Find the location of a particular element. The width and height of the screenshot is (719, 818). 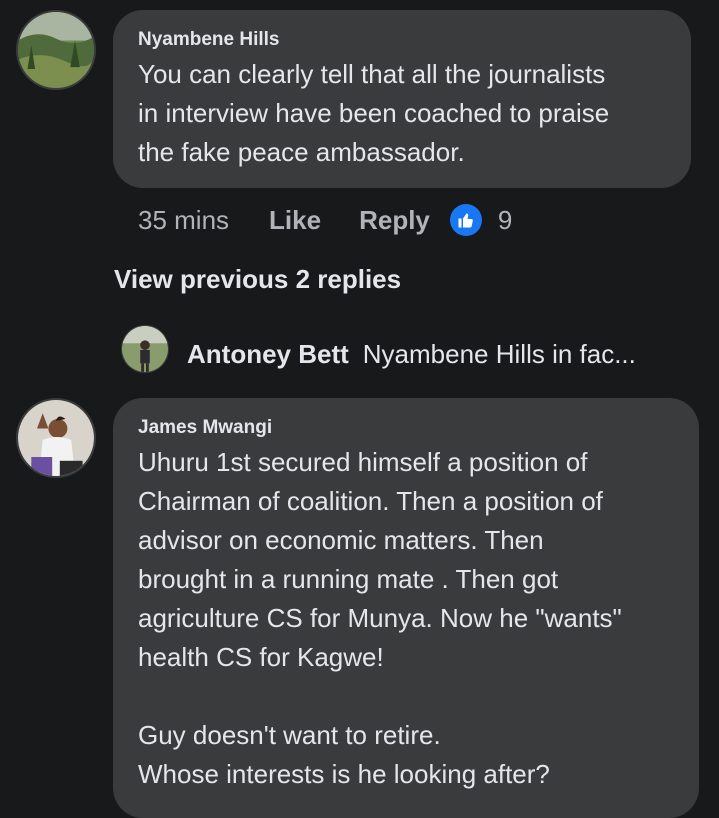

comment-actions: 35 mins Like Reply 9 is located at coordinates (325, 220).